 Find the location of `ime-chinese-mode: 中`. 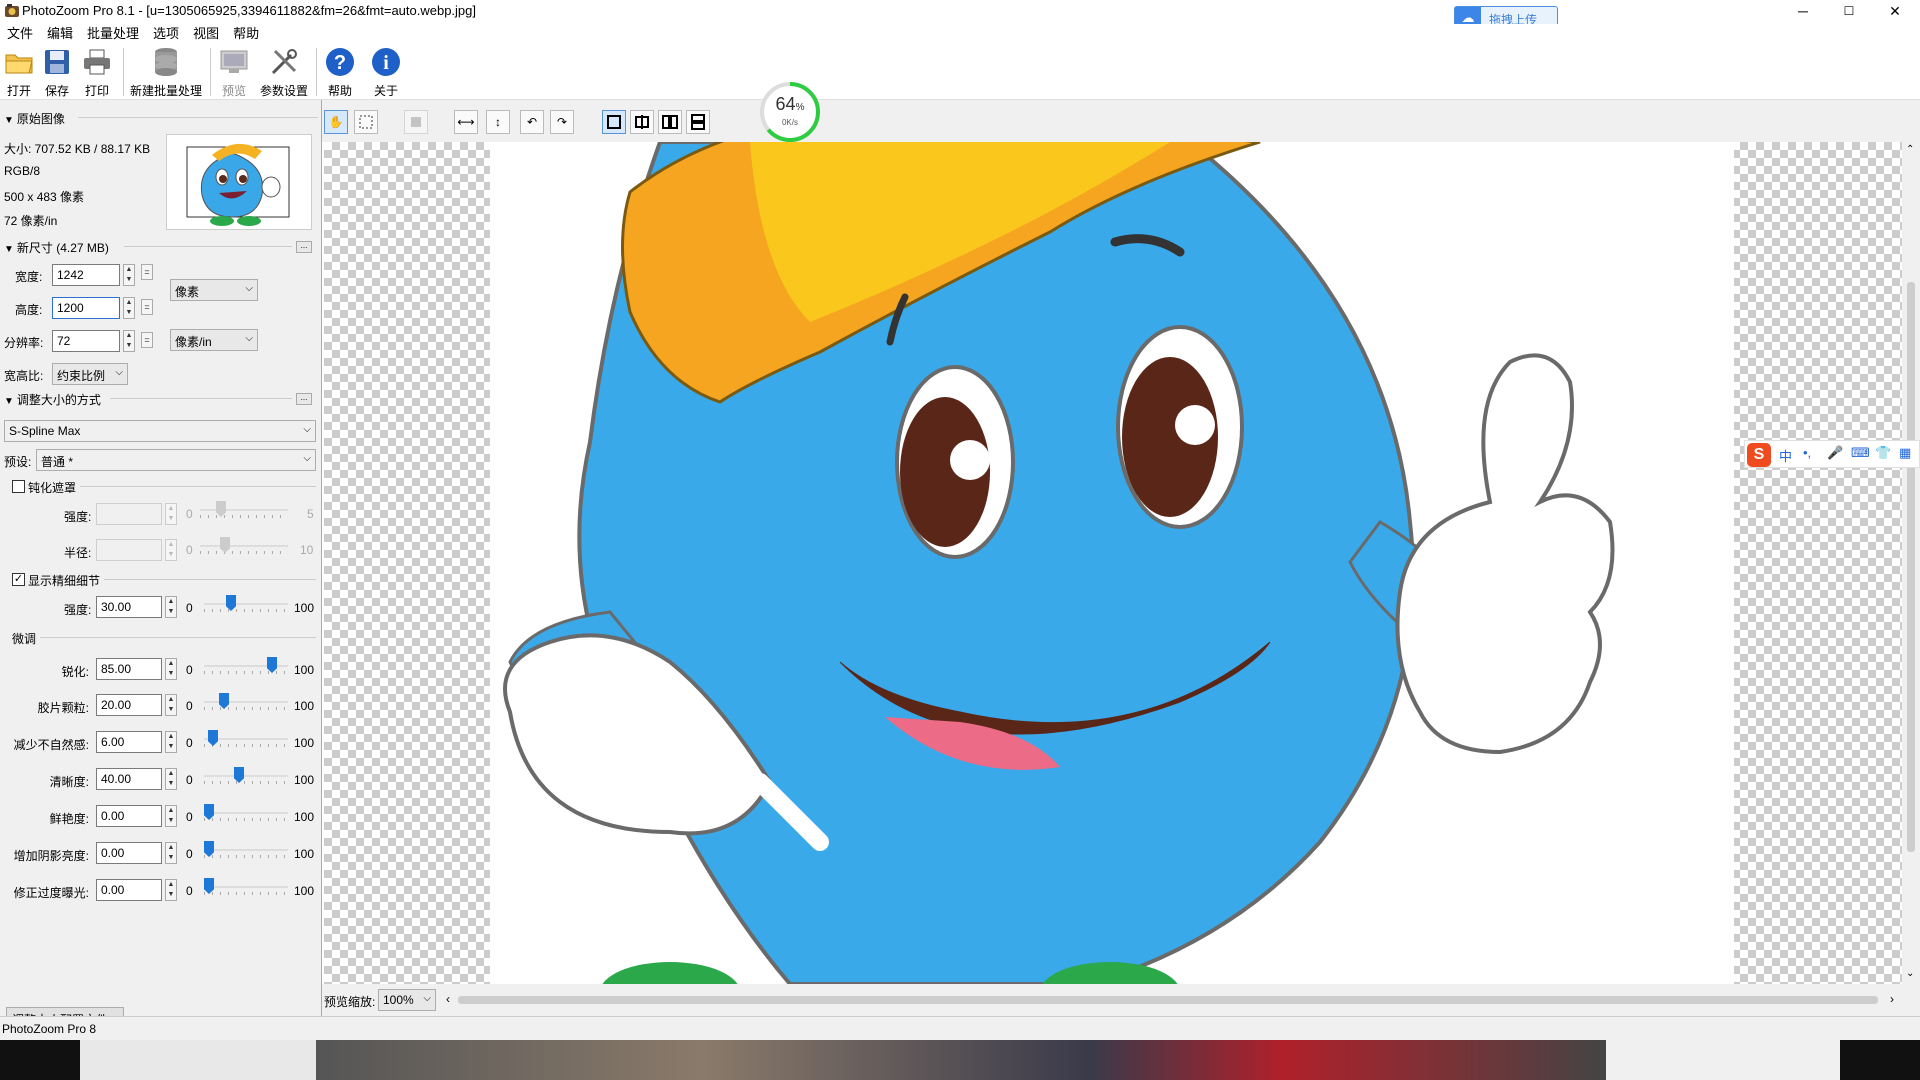

ime-chinese-mode: 中 is located at coordinates (1785, 455).